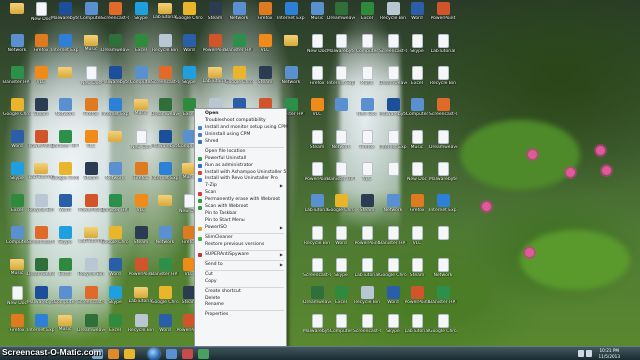  I want to click on context-menu-item: Restore previous versions, so click(240, 245).